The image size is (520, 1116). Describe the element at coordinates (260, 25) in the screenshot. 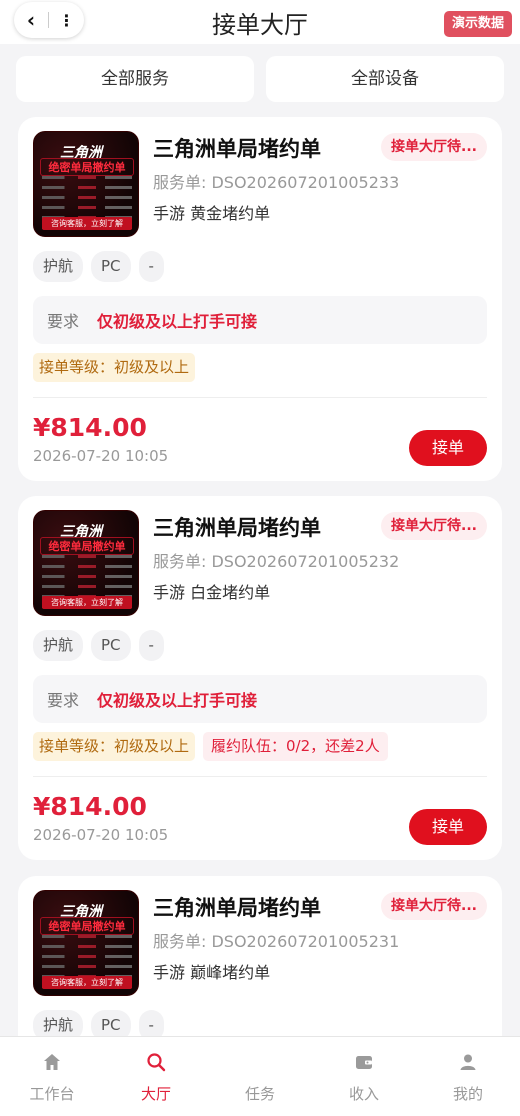

I see `page-title: 接单大厅` at that location.